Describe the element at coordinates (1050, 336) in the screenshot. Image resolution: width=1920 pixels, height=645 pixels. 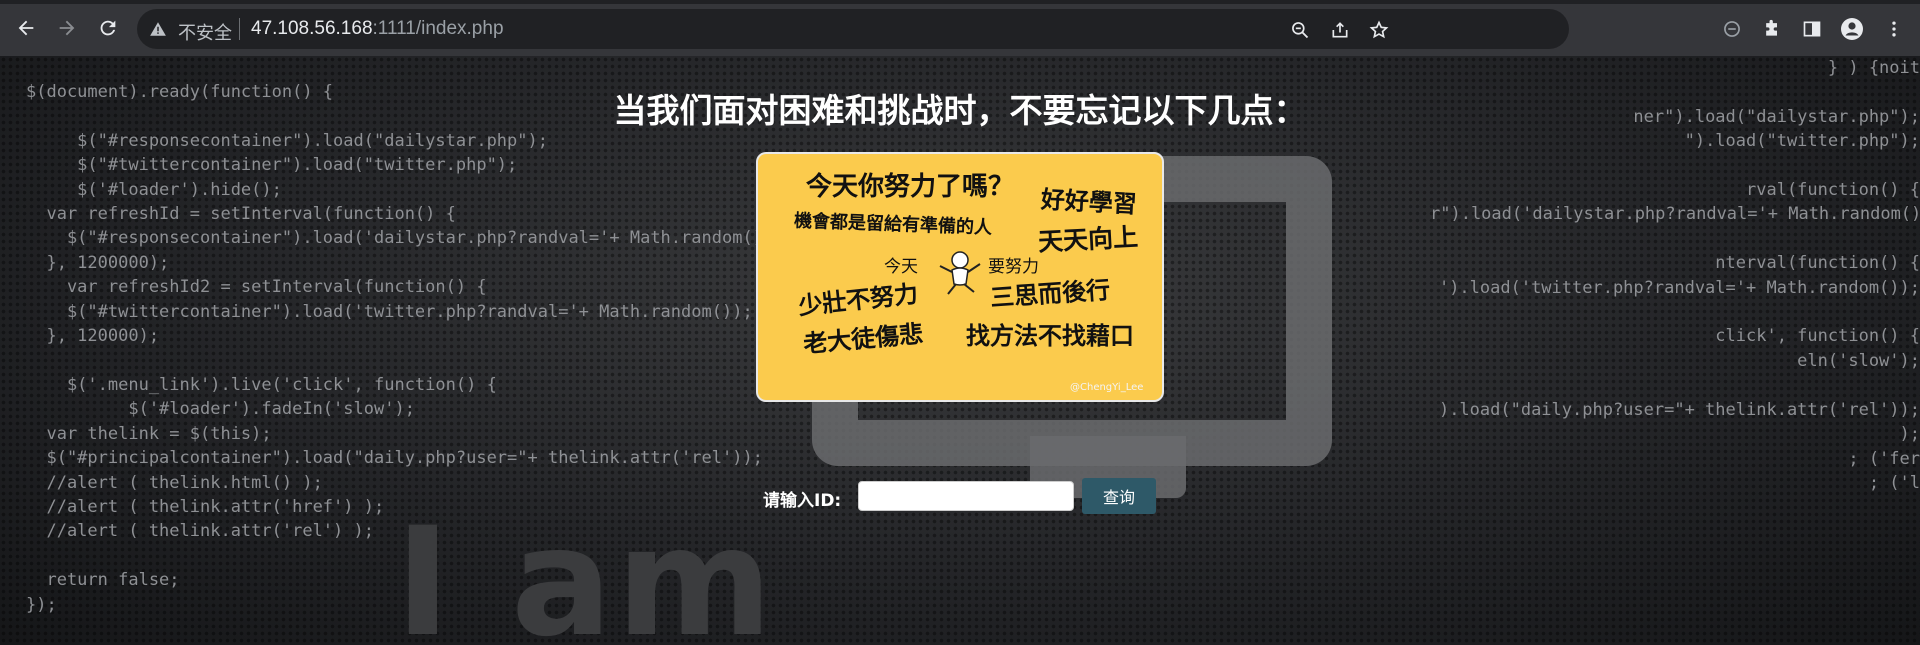
I see `poster-line: 找方法不找藉口` at that location.